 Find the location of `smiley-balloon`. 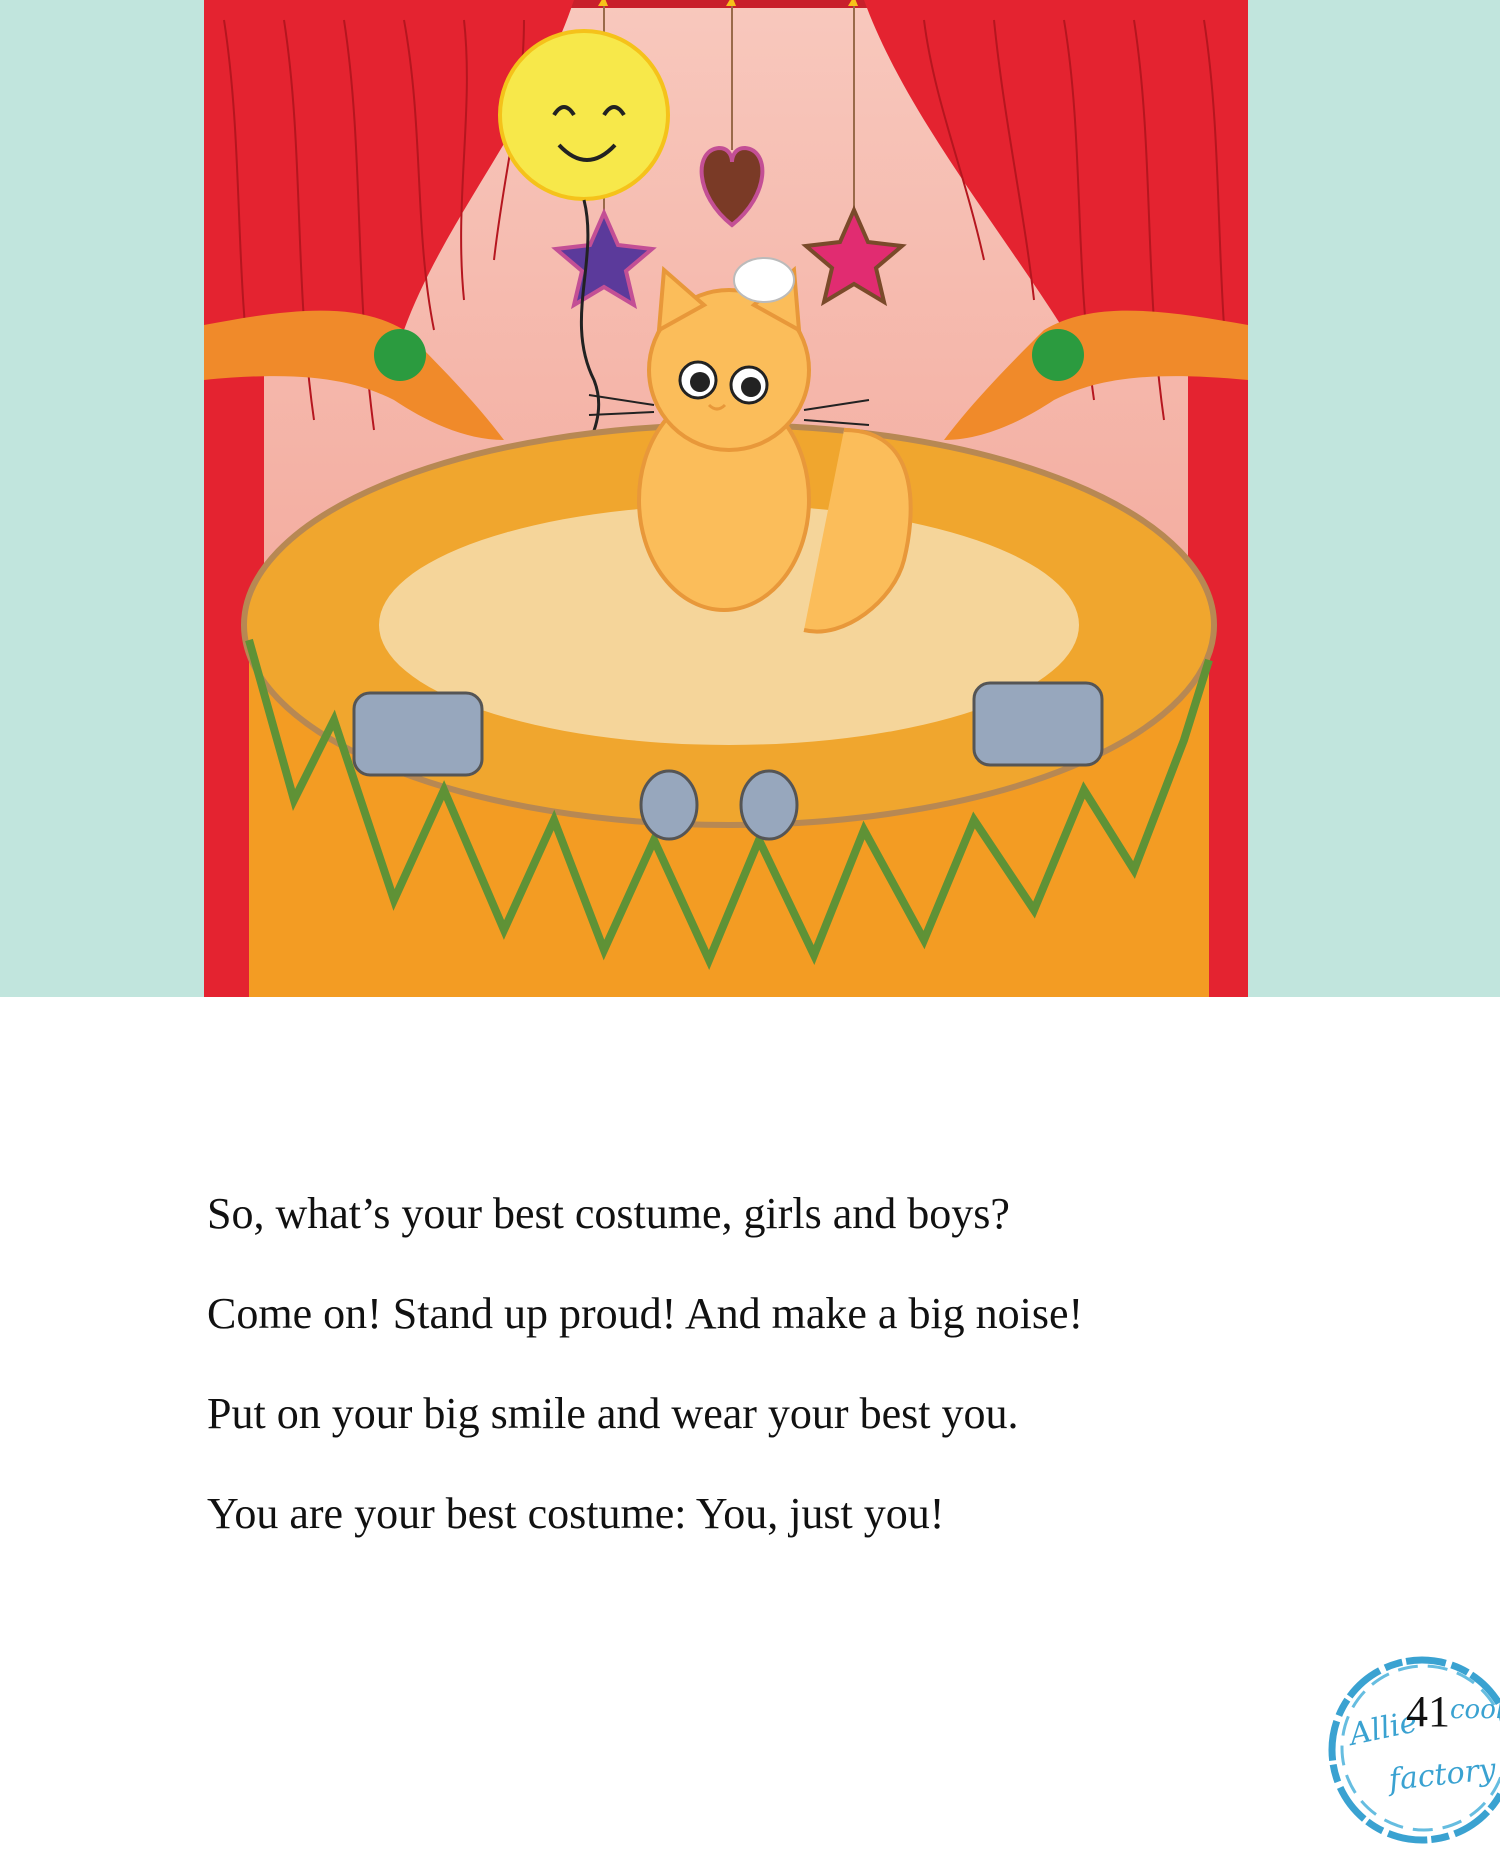

smiley-balloon is located at coordinates (584, 115).